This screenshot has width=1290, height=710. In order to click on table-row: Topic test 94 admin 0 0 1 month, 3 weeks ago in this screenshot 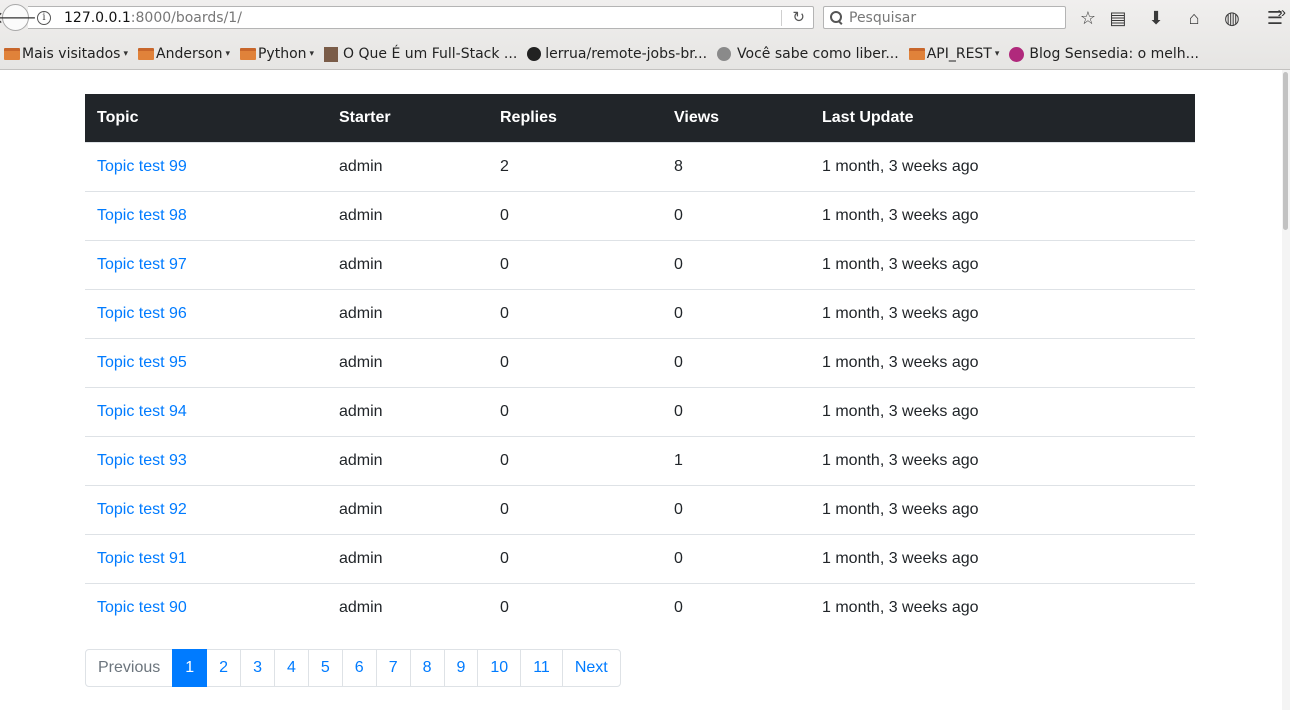, I will do `click(640, 411)`.